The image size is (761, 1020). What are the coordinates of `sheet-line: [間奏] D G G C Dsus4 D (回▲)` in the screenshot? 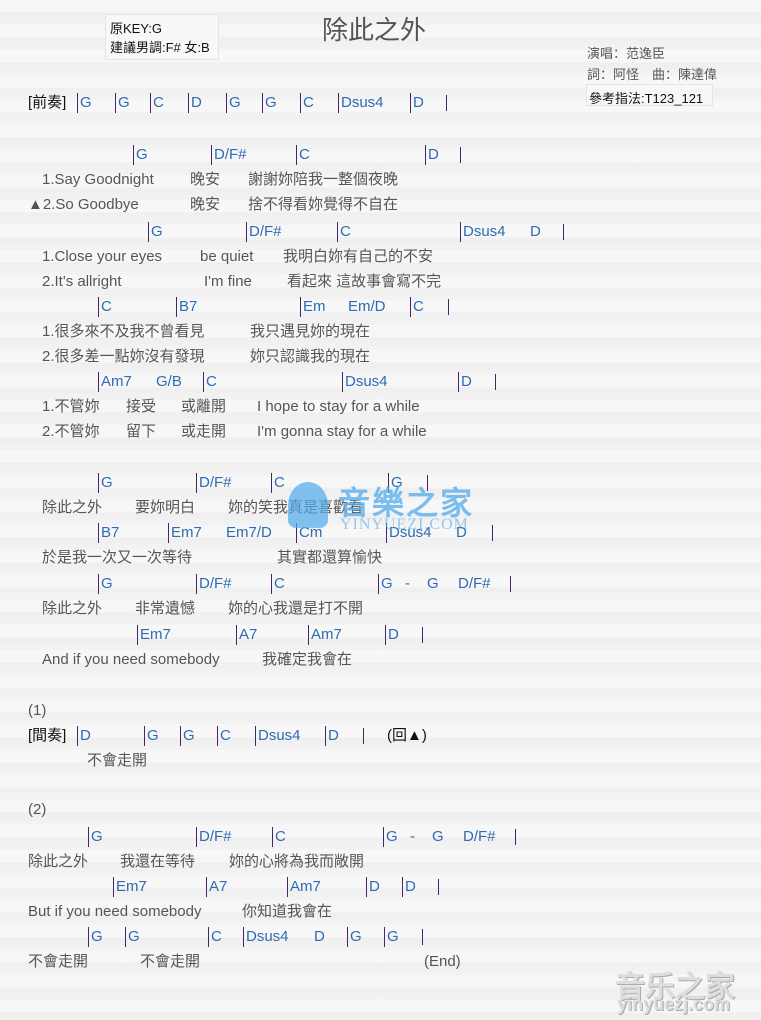 It's located at (380, 736).